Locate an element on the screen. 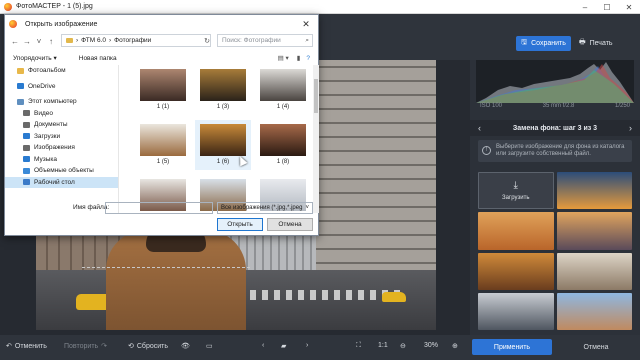 This screenshot has width=640, height=360. step-header: ‹ Замена фона: шаг 3 из 3 › is located at coordinates (555, 128).